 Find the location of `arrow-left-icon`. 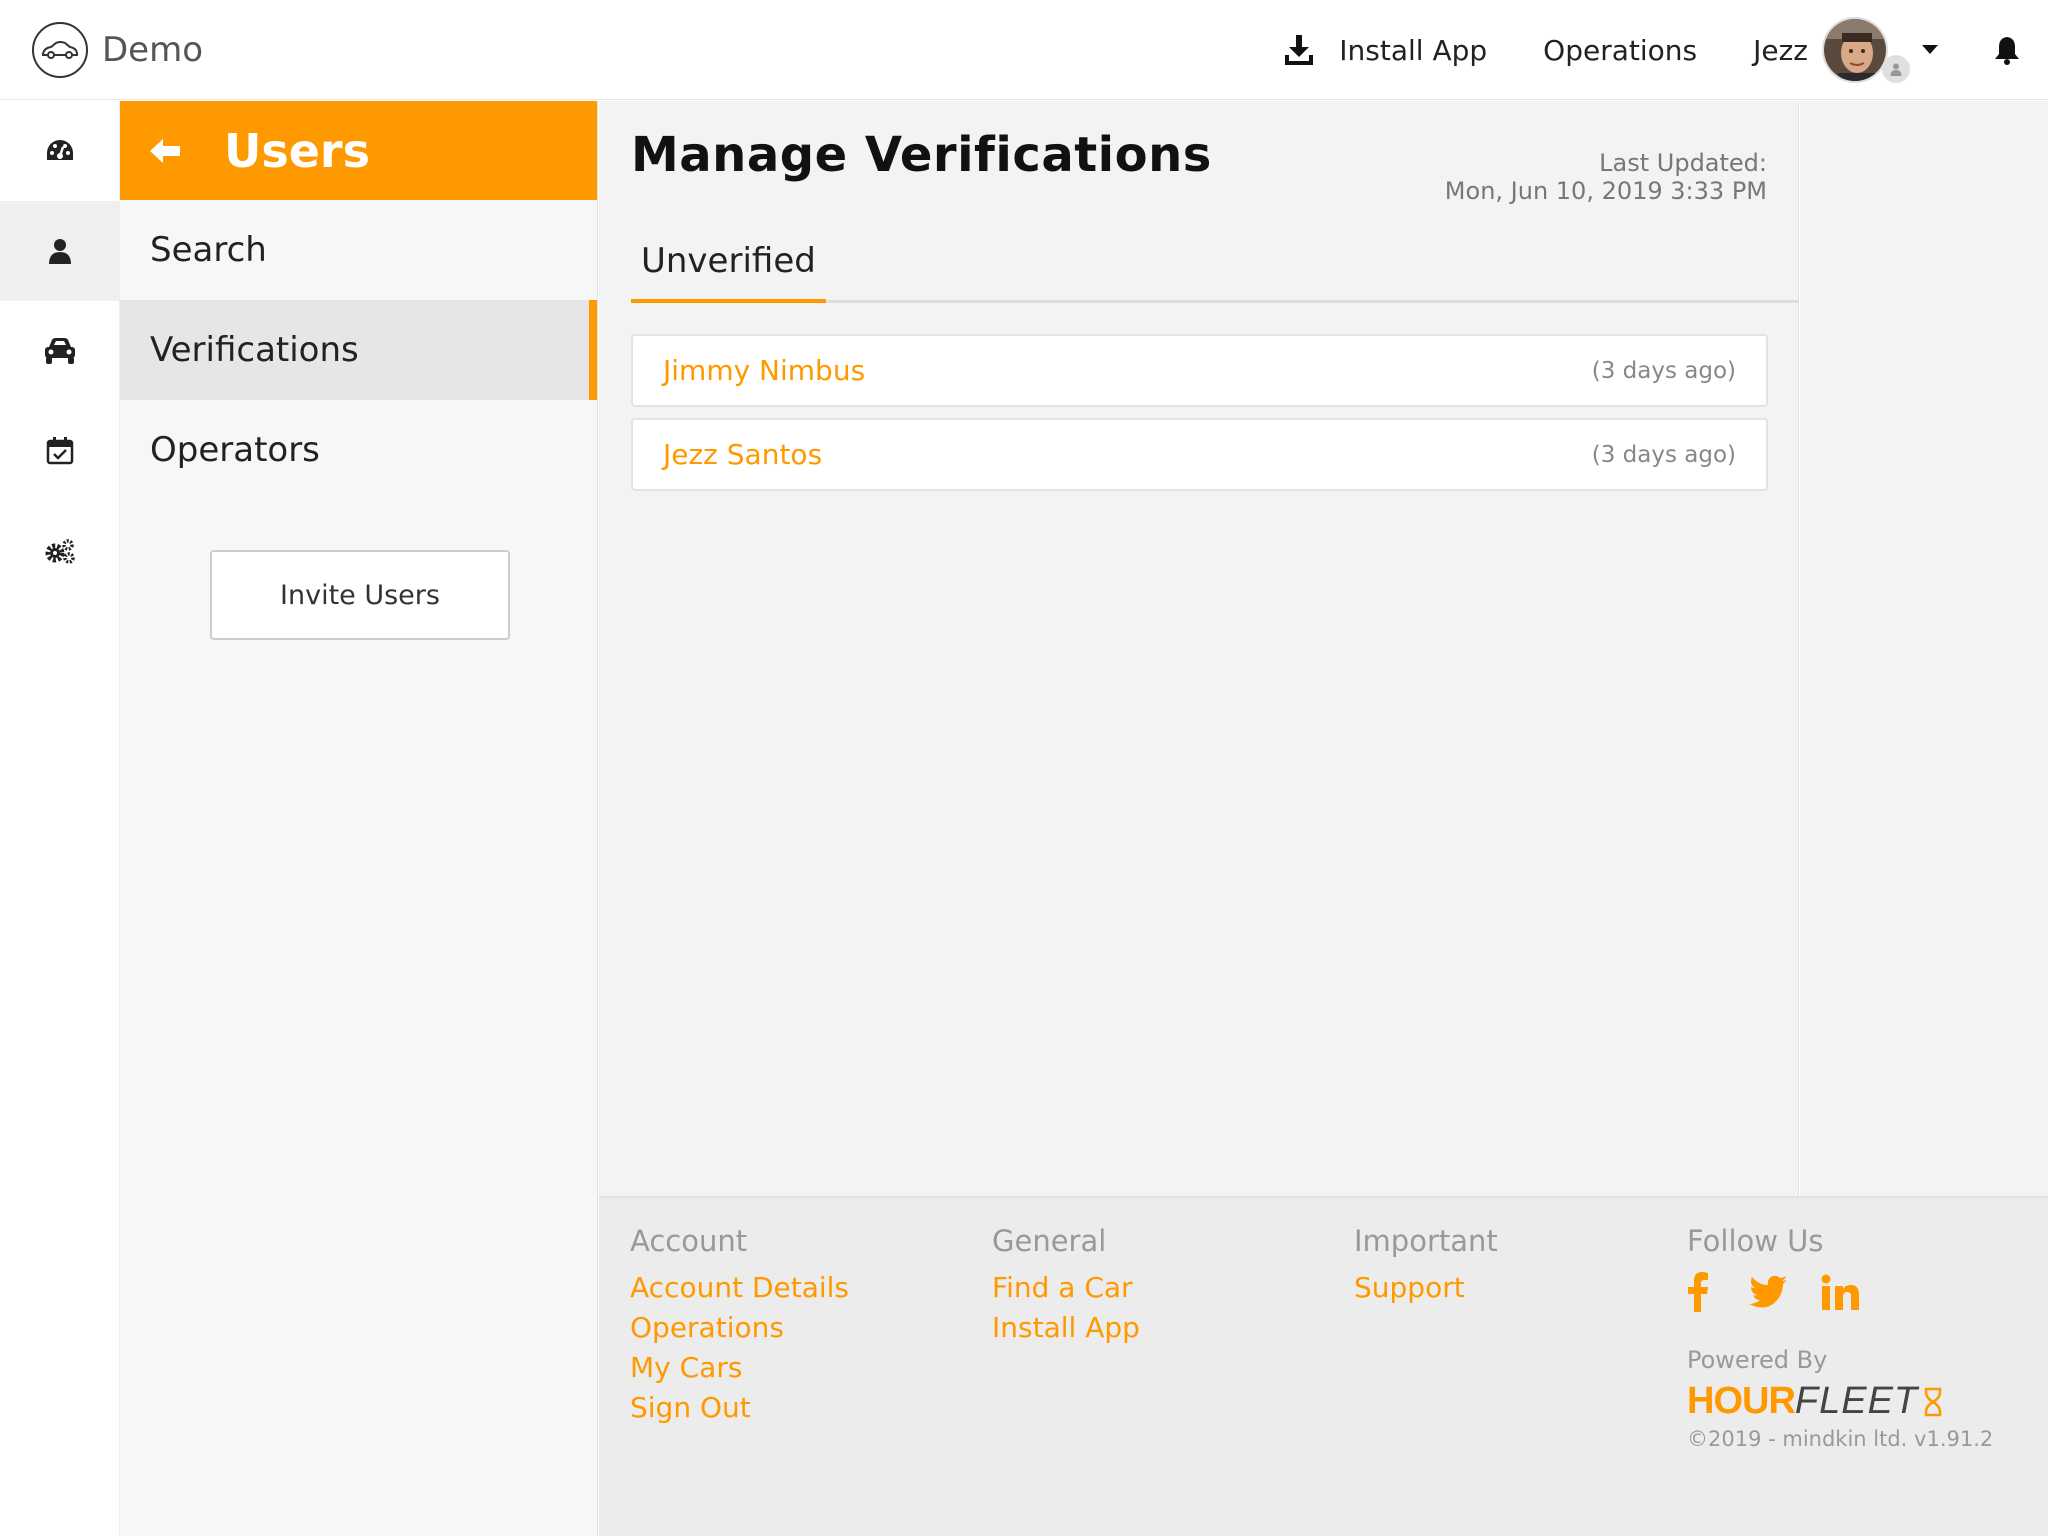

arrow-left-icon is located at coordinates (165, 150).